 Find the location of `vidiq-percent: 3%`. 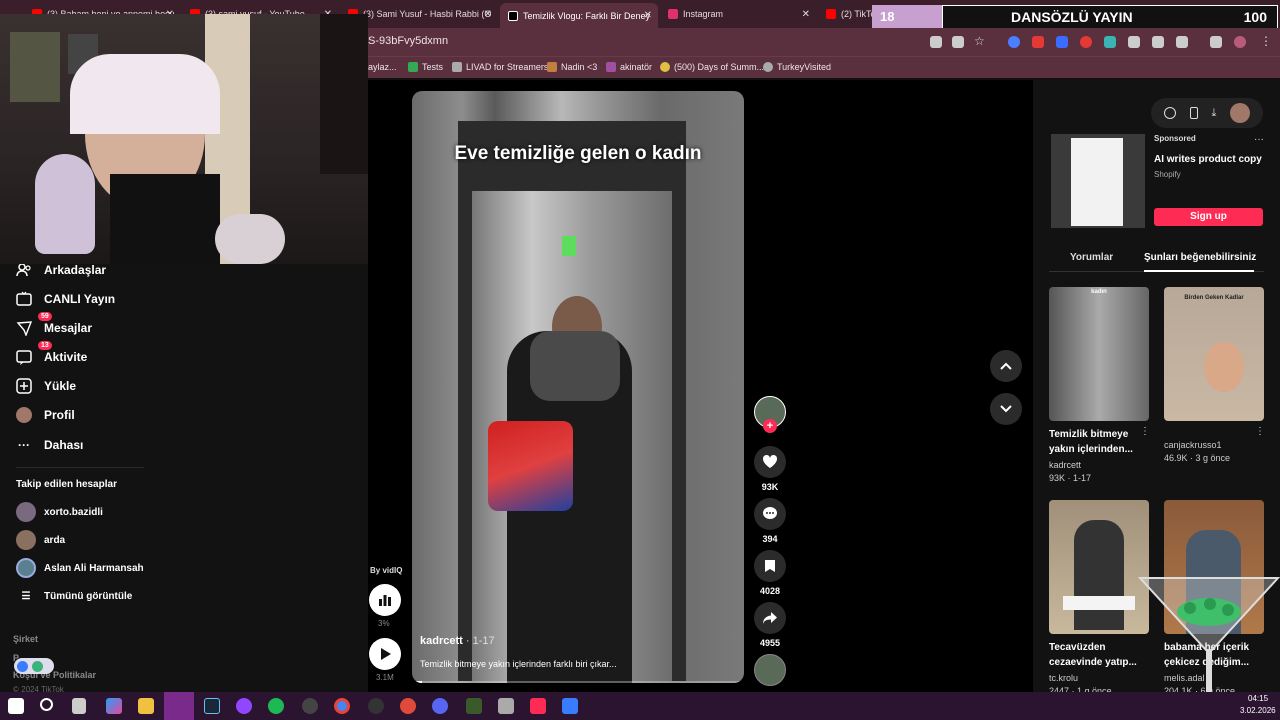

vidiq-percent: 3% is located at coordinates (384, 623).